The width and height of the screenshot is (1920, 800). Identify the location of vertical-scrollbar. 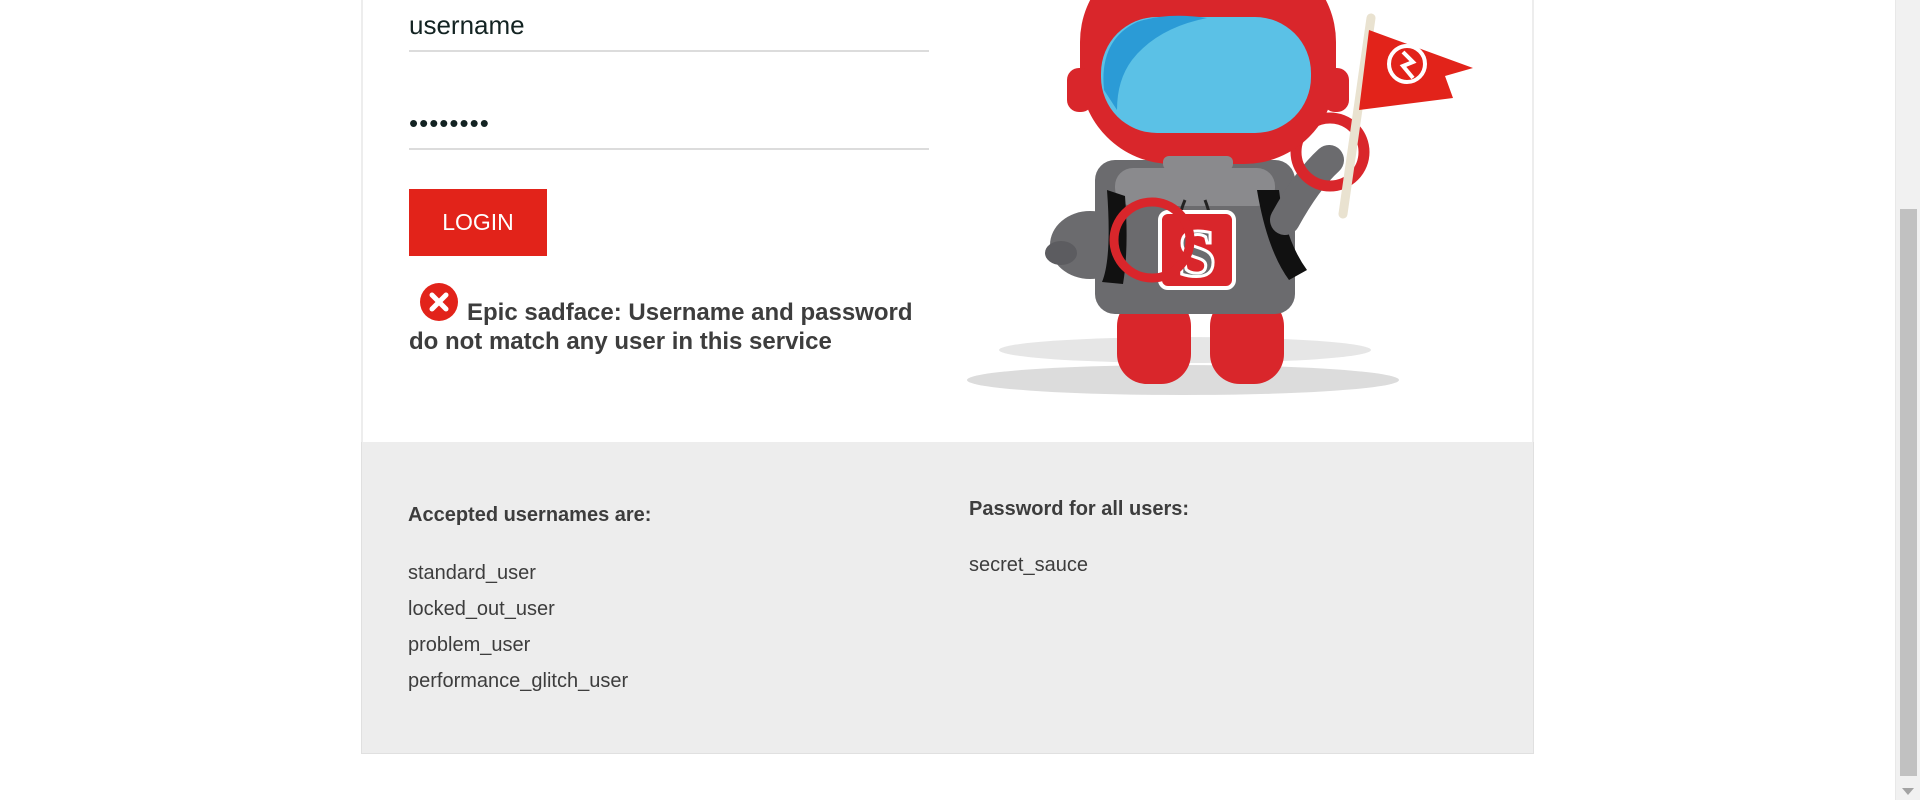
(1907, 400).